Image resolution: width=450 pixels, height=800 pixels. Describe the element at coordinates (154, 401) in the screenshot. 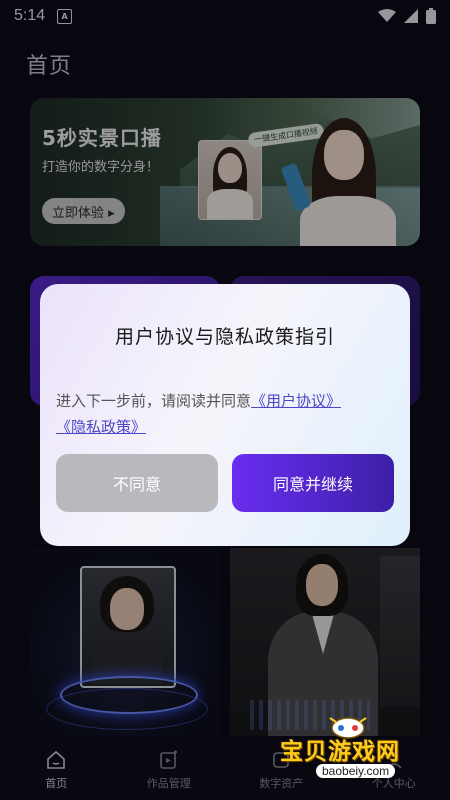

I see `dialog-body-text: 进入下一步前，请阅读并同意` at that location.